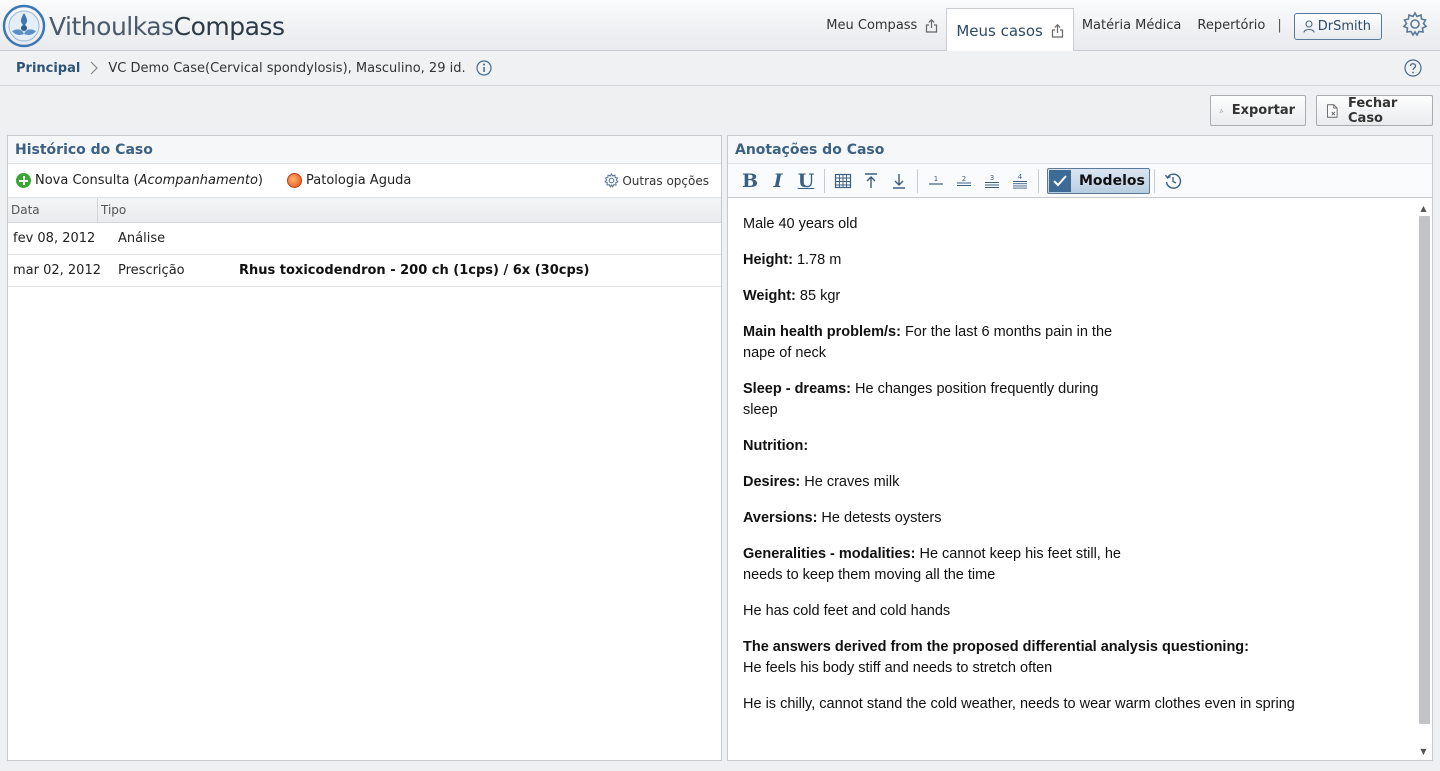  I want to click on row-type: Prescrição, so click(151, 270).